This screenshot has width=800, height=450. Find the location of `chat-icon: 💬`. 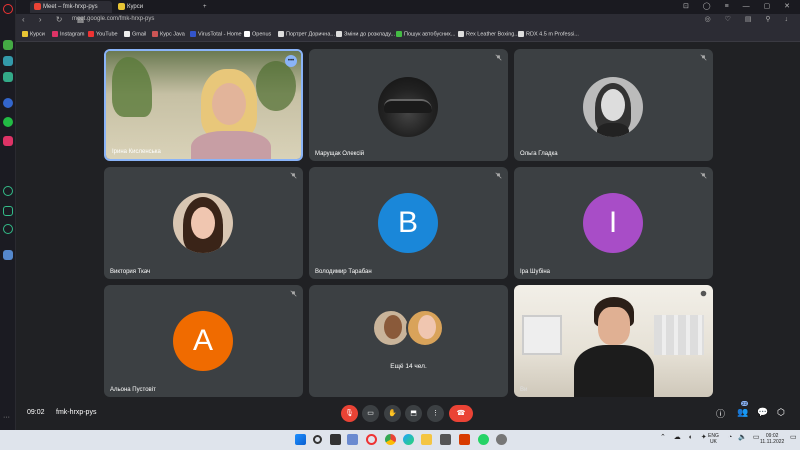

chat-icon: 💬 is located at coordinates (762, 412).